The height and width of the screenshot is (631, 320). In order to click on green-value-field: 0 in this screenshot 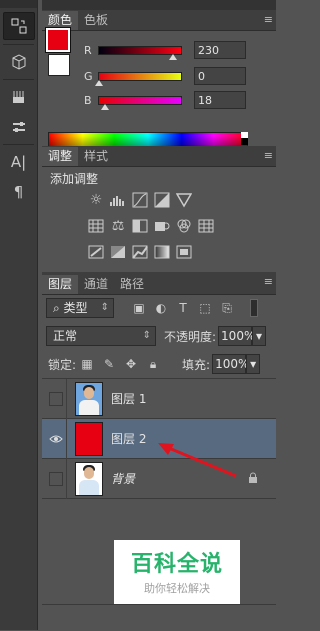, I will do `click(220, 76)`.